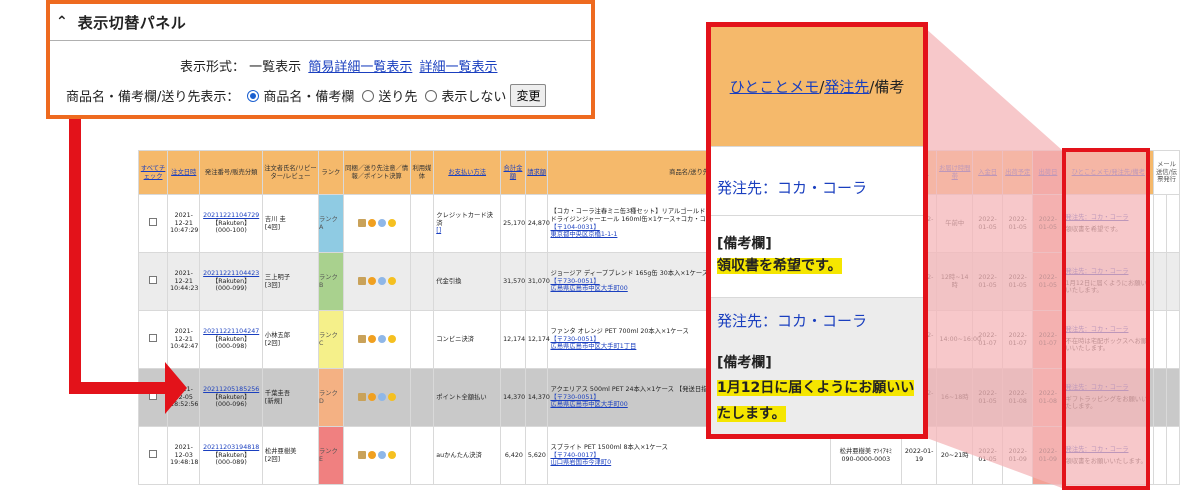 Image resolution: width=1180 pixels, height=491 pixels. I want to click on panel-header: ⌃ 表示切替パネル, so click(320, 22).